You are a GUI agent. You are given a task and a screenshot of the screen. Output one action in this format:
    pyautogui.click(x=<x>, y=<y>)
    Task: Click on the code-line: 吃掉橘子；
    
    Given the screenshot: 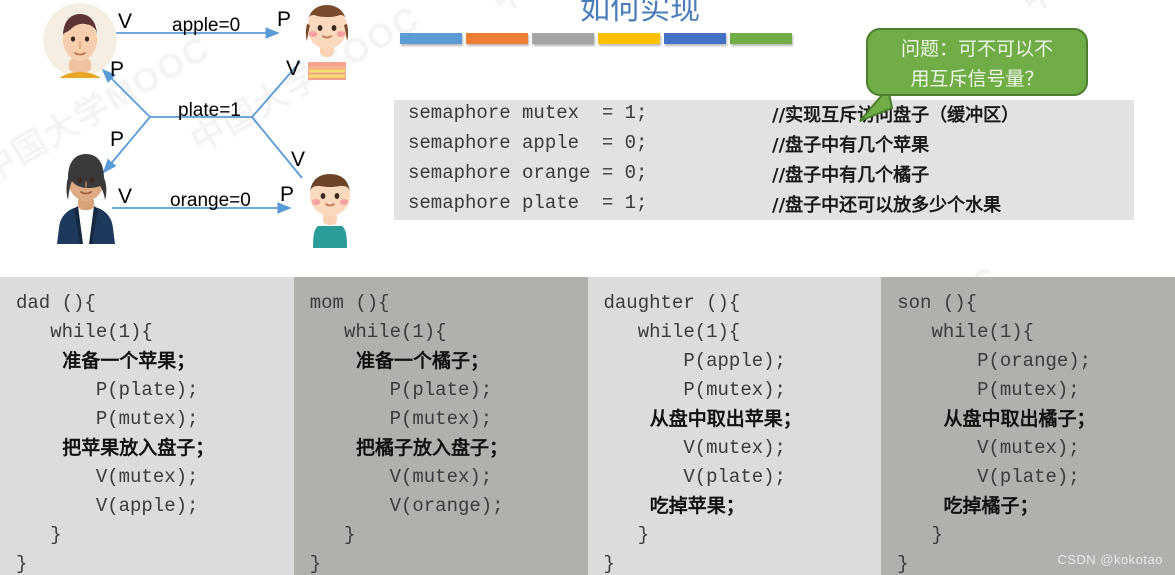 What is the action you would take?
    pyautogui.click(x=968, y=506)
    